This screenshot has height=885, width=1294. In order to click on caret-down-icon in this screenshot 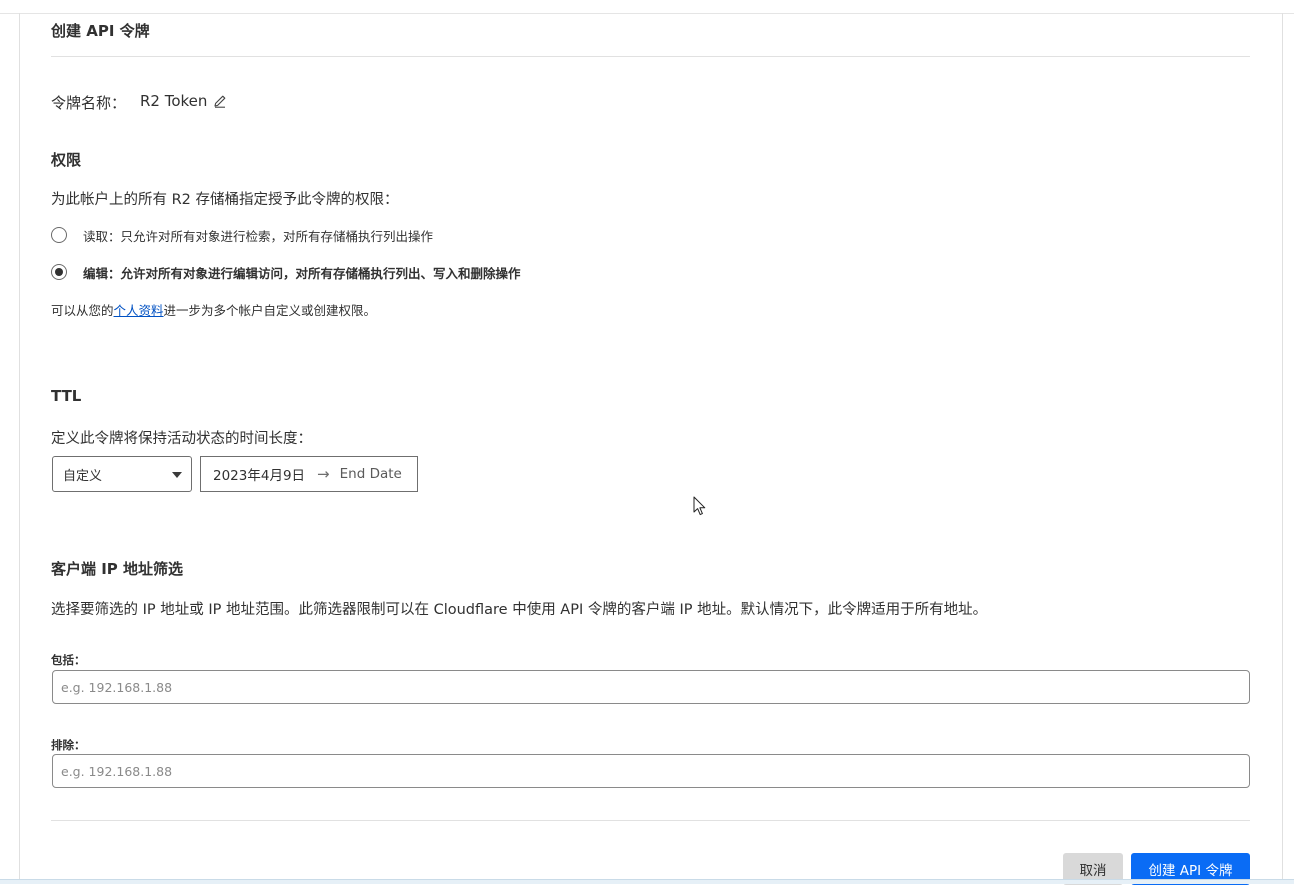, I will do `click(177, 475)`.